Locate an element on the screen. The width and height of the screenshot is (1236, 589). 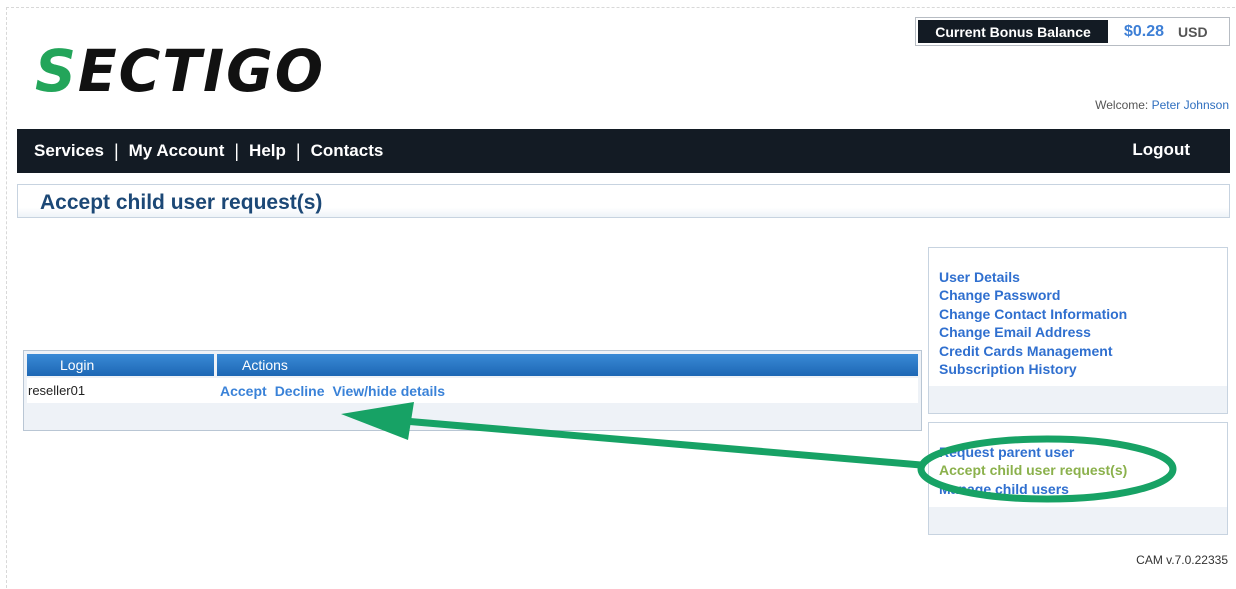
nav-contacts: Contacts is located at coordinates (347, 151).